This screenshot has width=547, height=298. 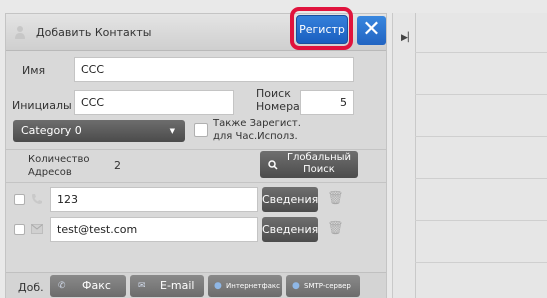 What do you see at coordinates (117, 165) in the screenshot?
I see `address-count-value: 2` at bounding box center [117, 165].